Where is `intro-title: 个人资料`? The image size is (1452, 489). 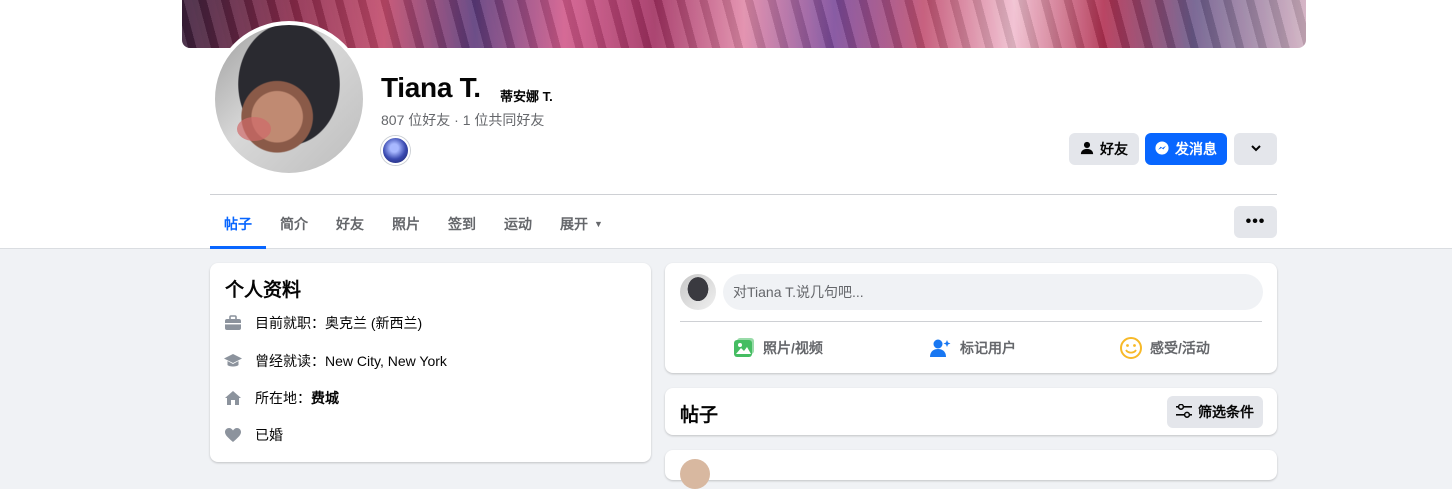 intro-title: 个人资料 is located at coordinates (263, 290).